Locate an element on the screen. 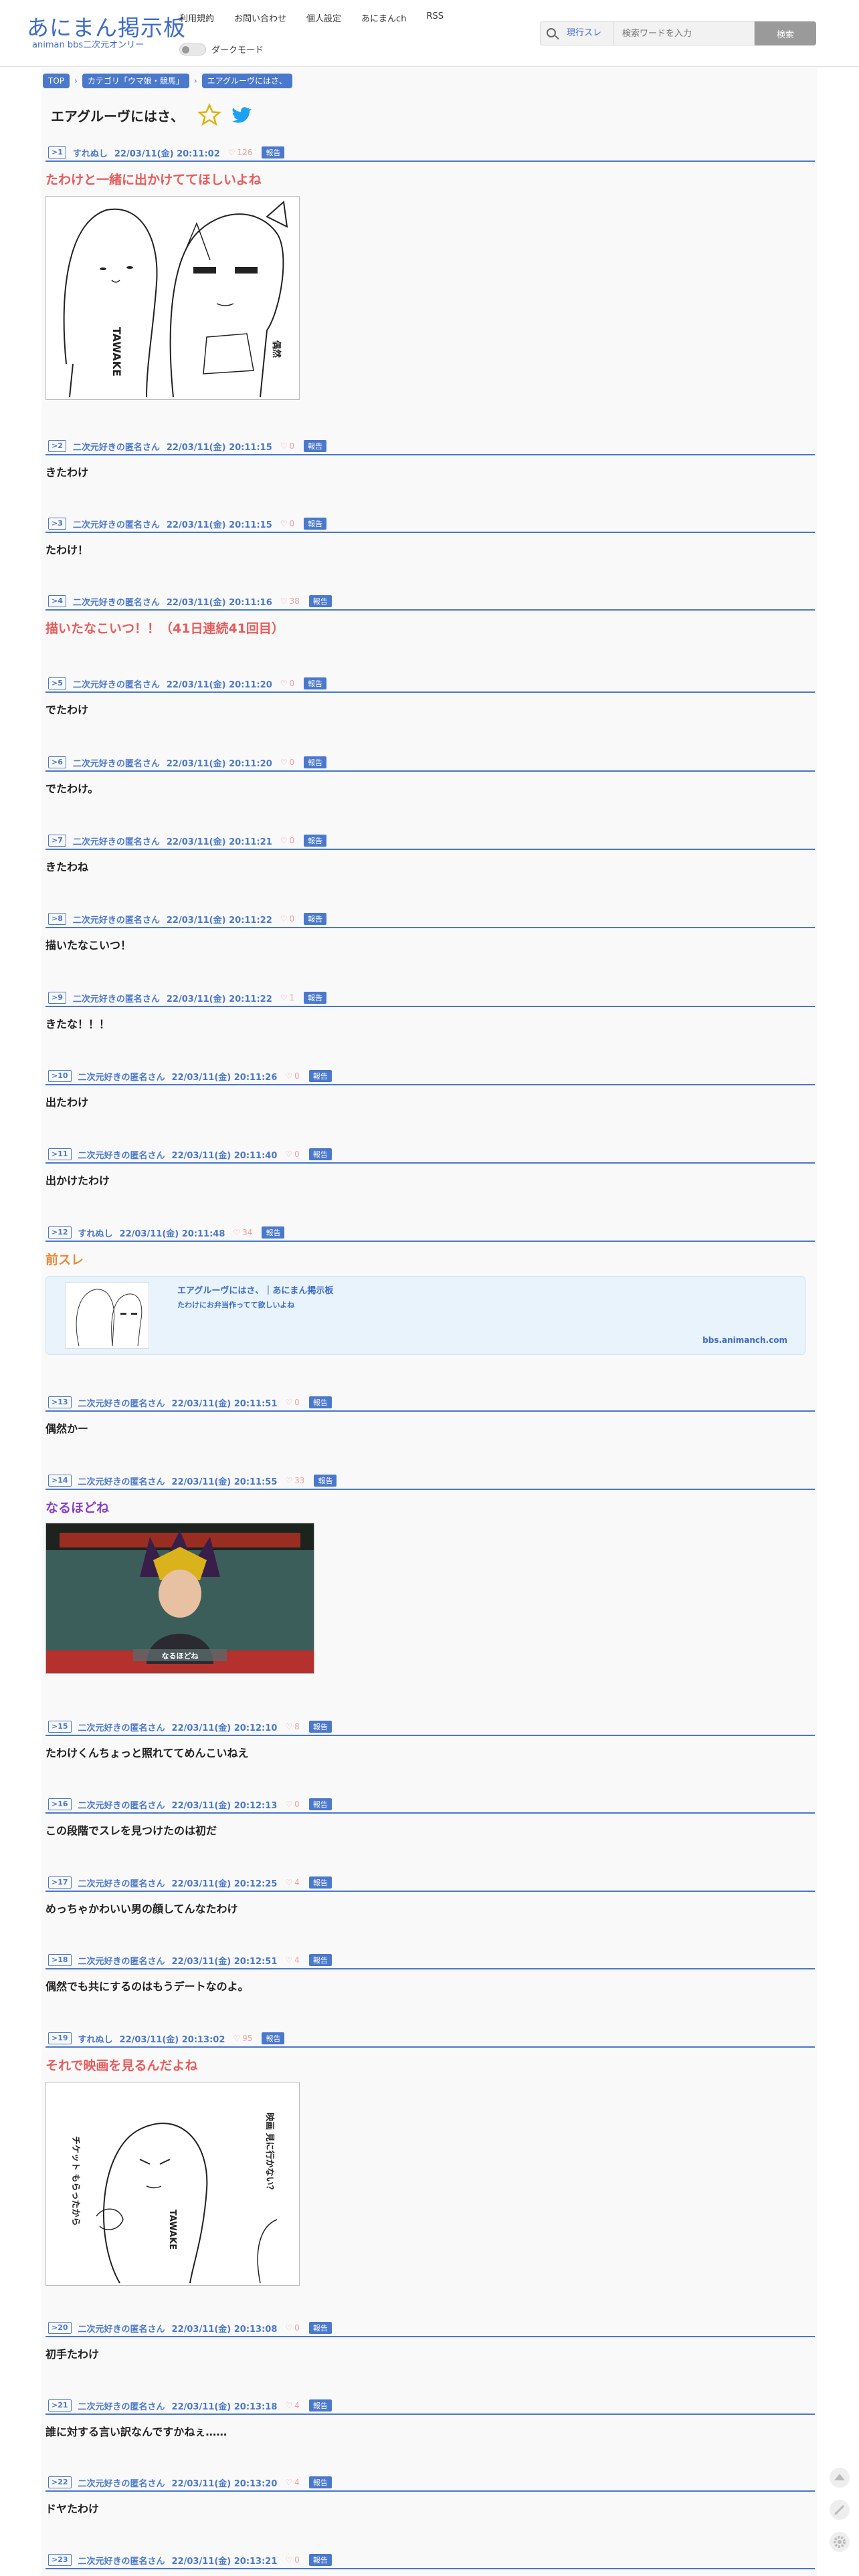 The image size is (859, 2576). like-button: ♡ 1 is located at coordinates (287, 997).